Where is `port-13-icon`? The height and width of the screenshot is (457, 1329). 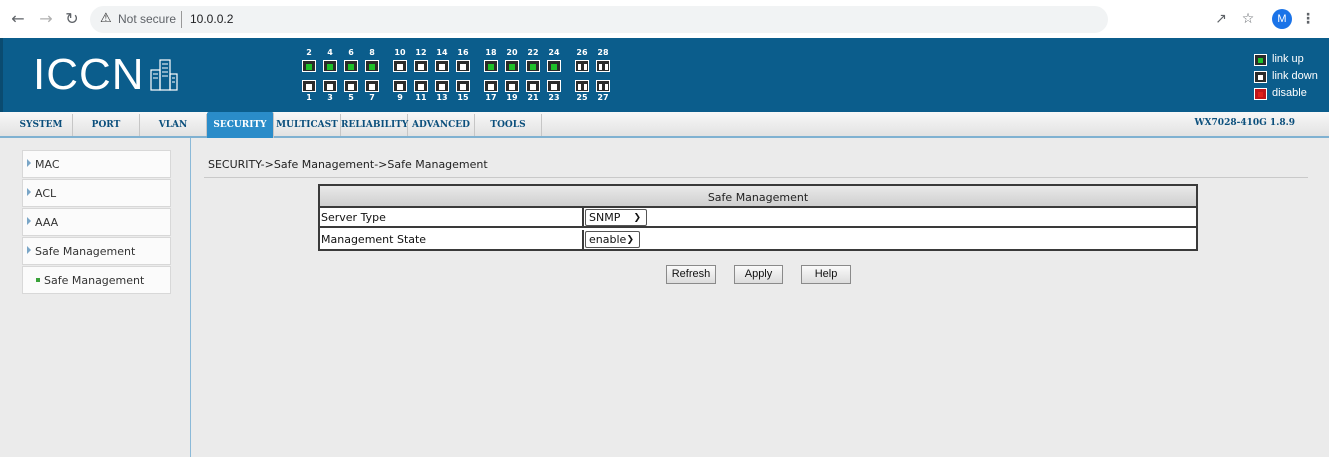 port-13-icon is located at coordinates (442, 86).